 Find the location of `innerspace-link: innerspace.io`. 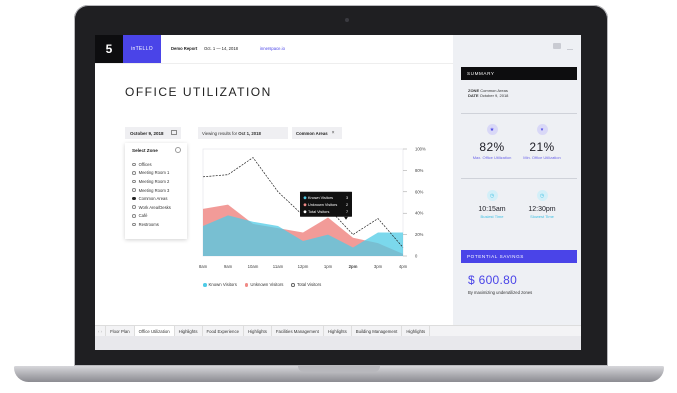

innerspace-link: innerspace.io is located at coordinates (272, 48).